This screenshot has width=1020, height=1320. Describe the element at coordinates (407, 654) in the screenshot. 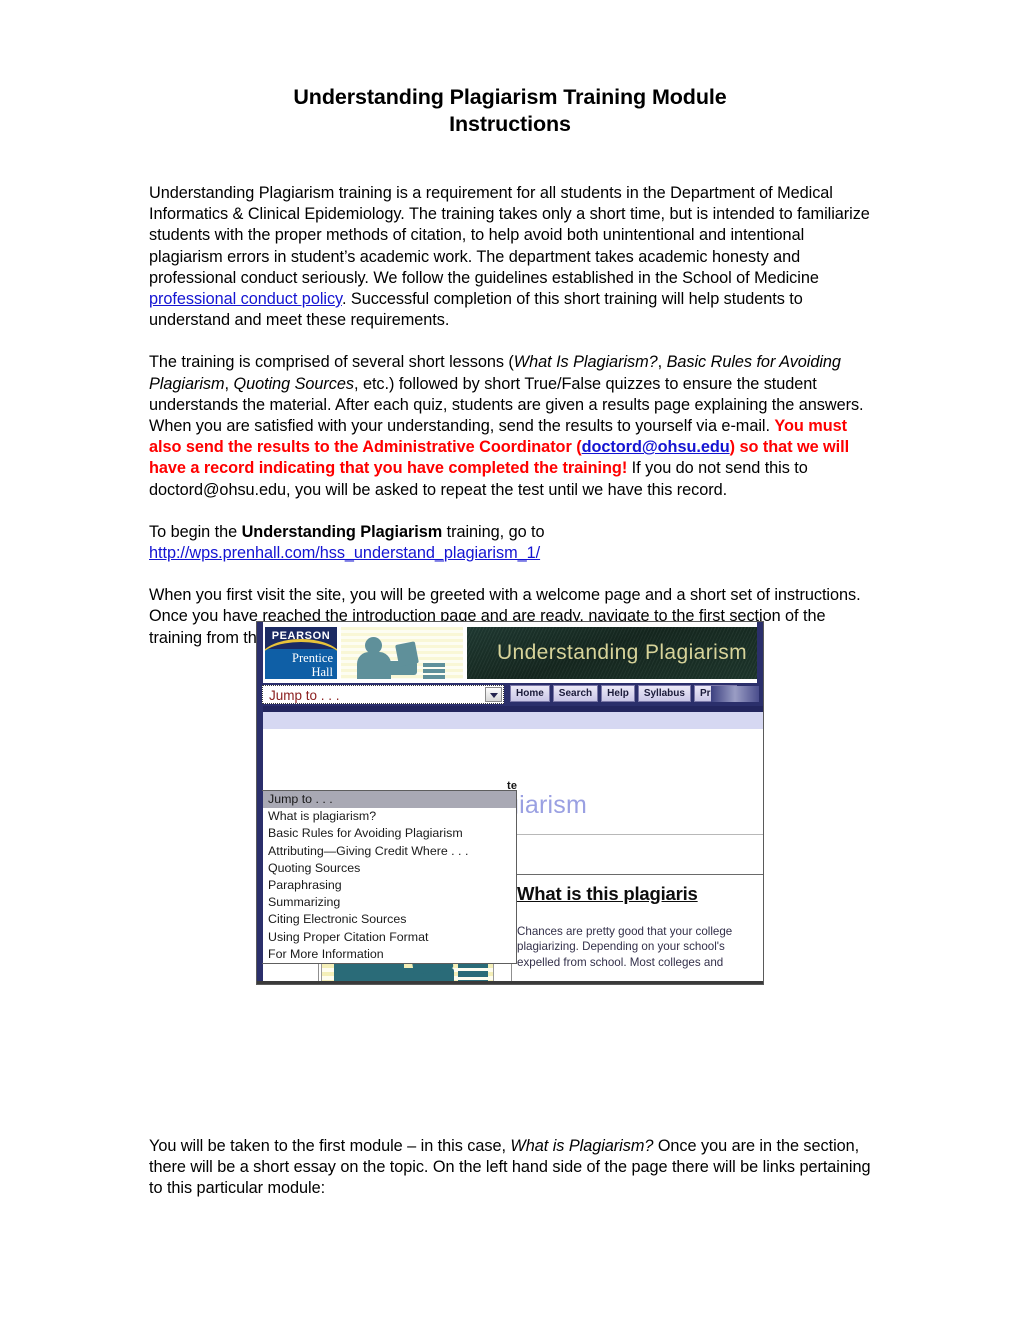

I see `silhouette-monitor` at that location.